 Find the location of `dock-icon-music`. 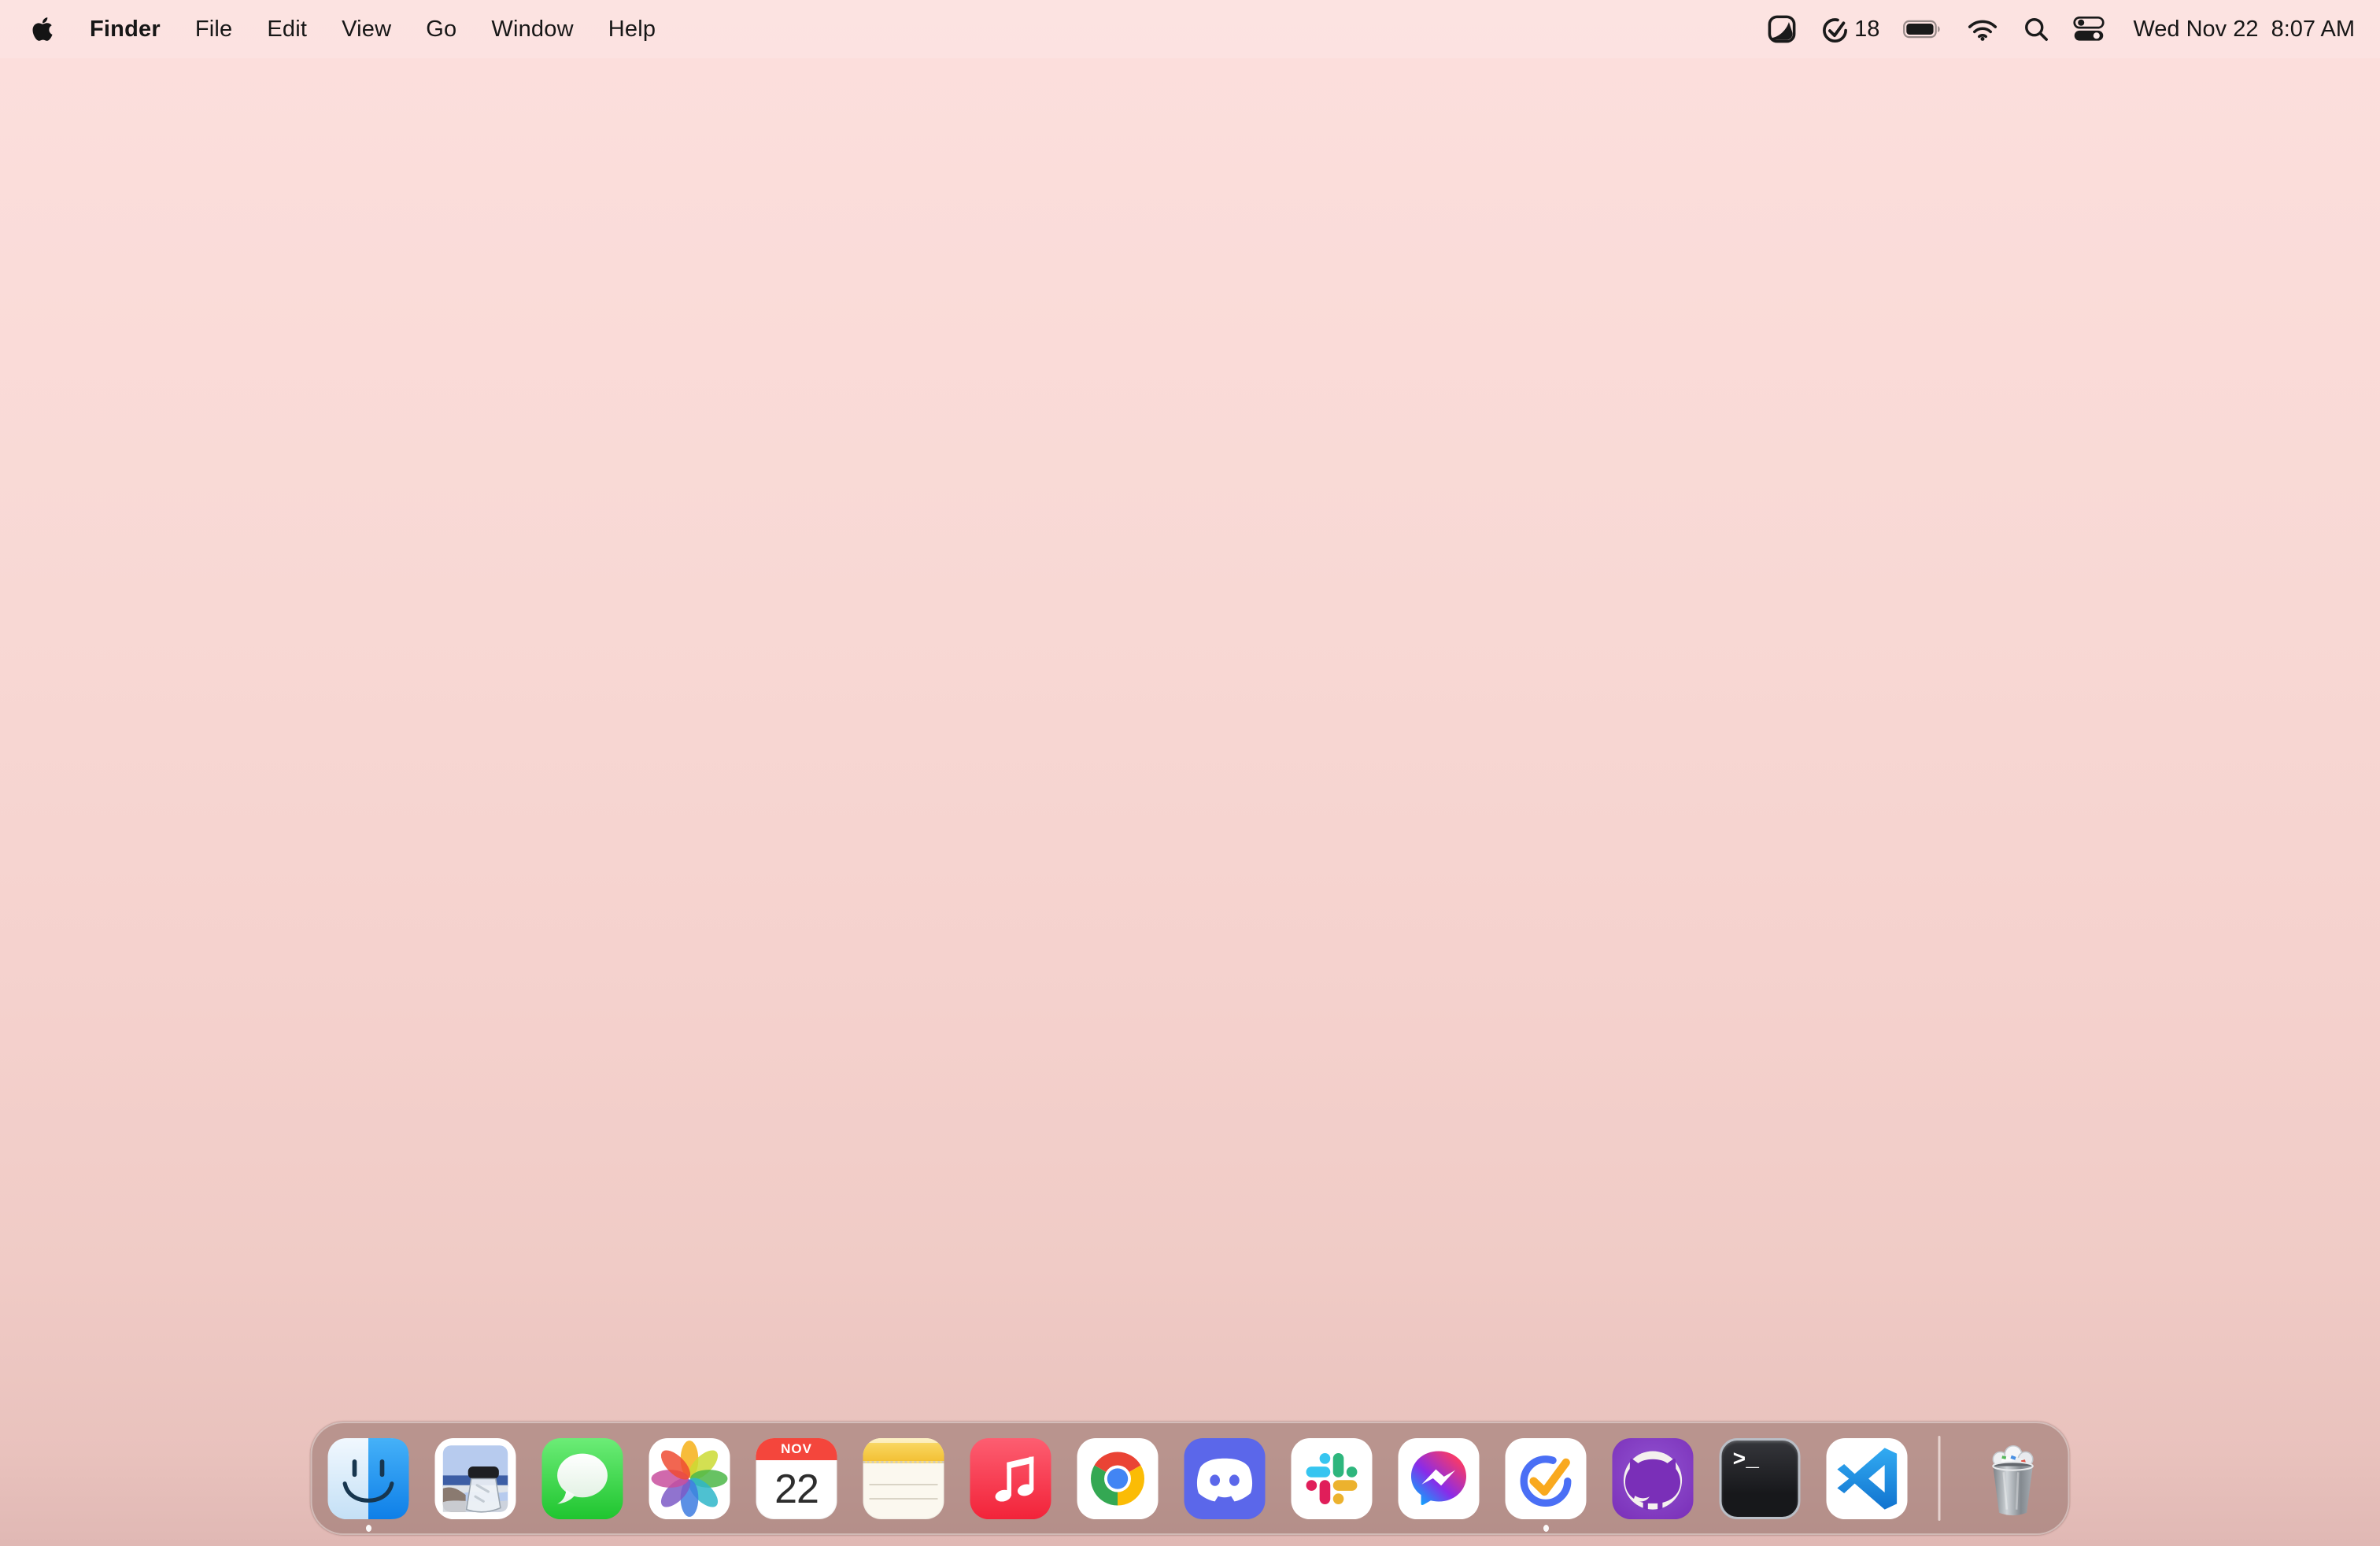

dock-icon-music is located at coordinates (1010, 1478).